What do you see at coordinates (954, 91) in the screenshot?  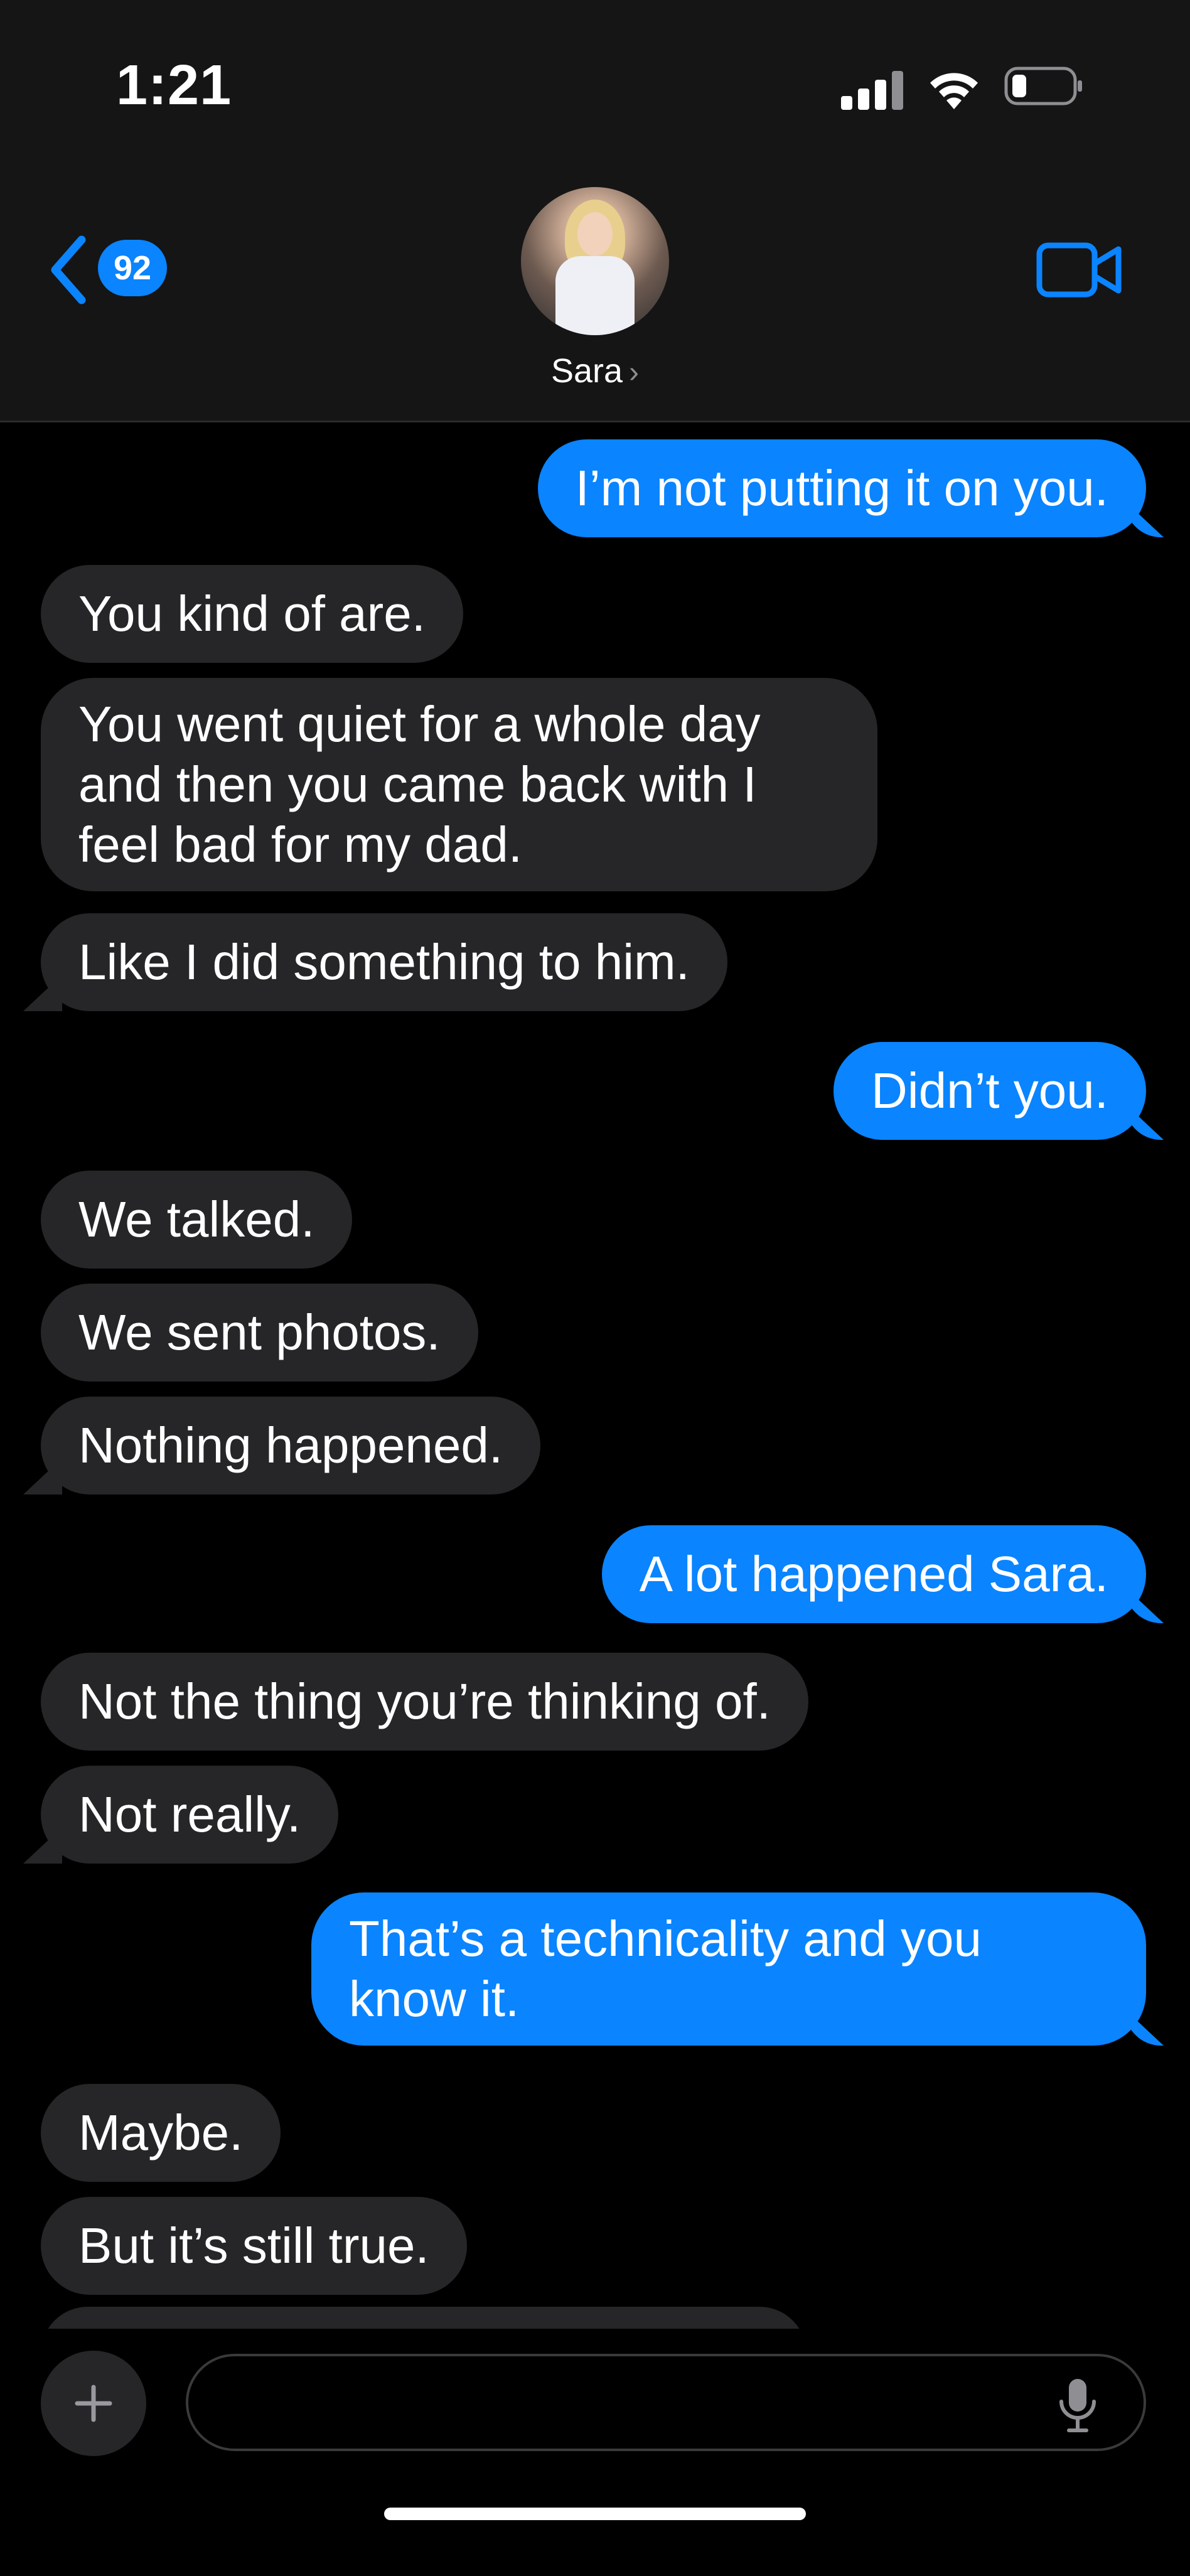 I see `wifi-icon` at bounding box center [954, 91].